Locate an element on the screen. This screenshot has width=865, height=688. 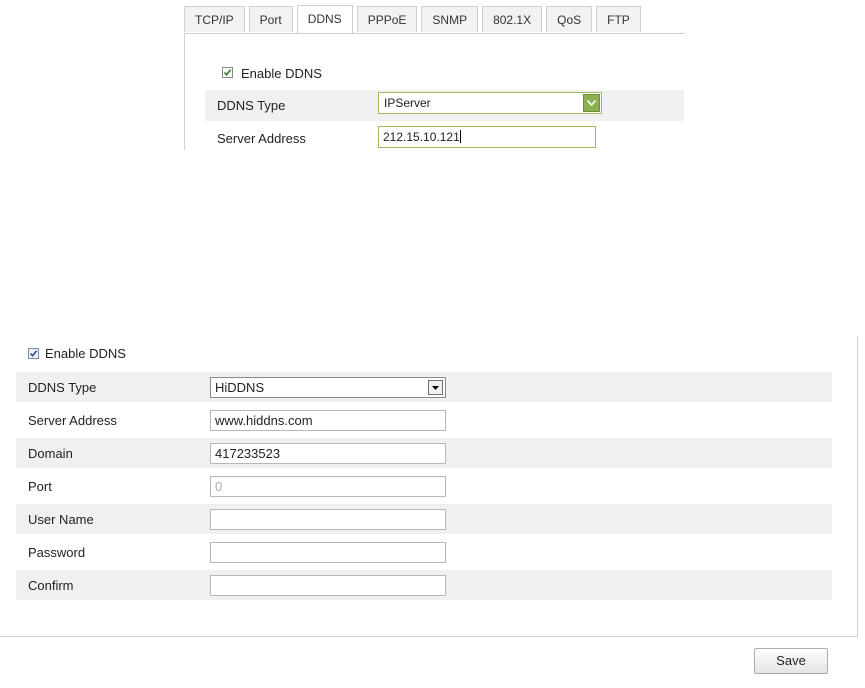
panel-border is located at coordinates (184, 92).